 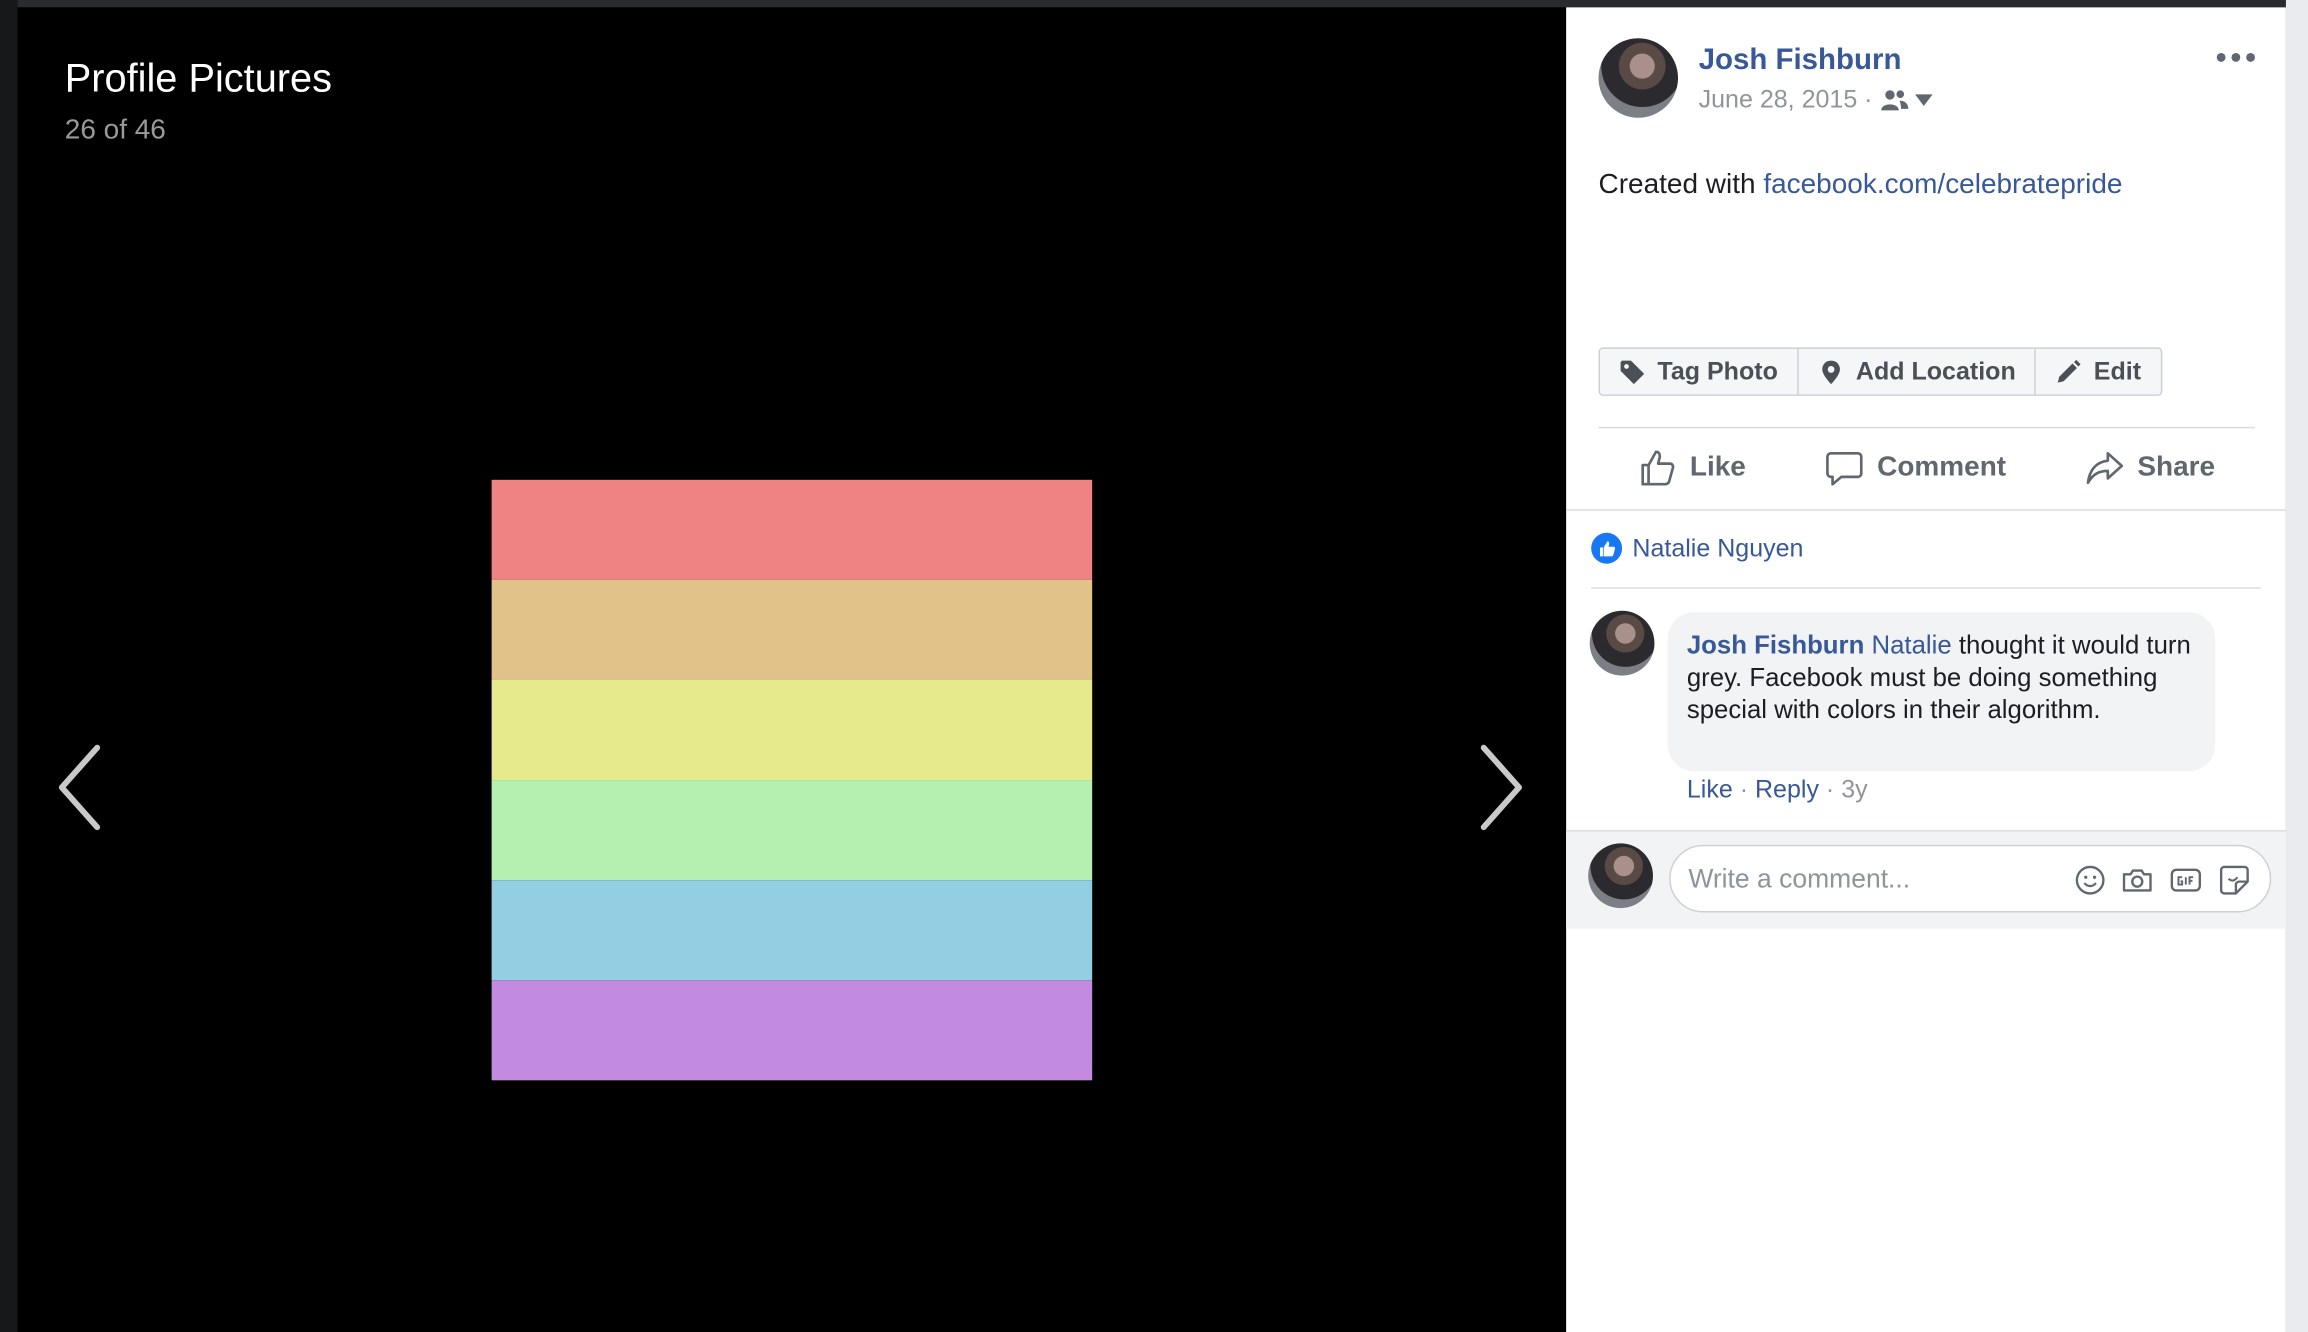 What do you see at coordinates (2070, 370) in the screenshot?
I see `pencil-icon` at bounding box center [2070, 370].